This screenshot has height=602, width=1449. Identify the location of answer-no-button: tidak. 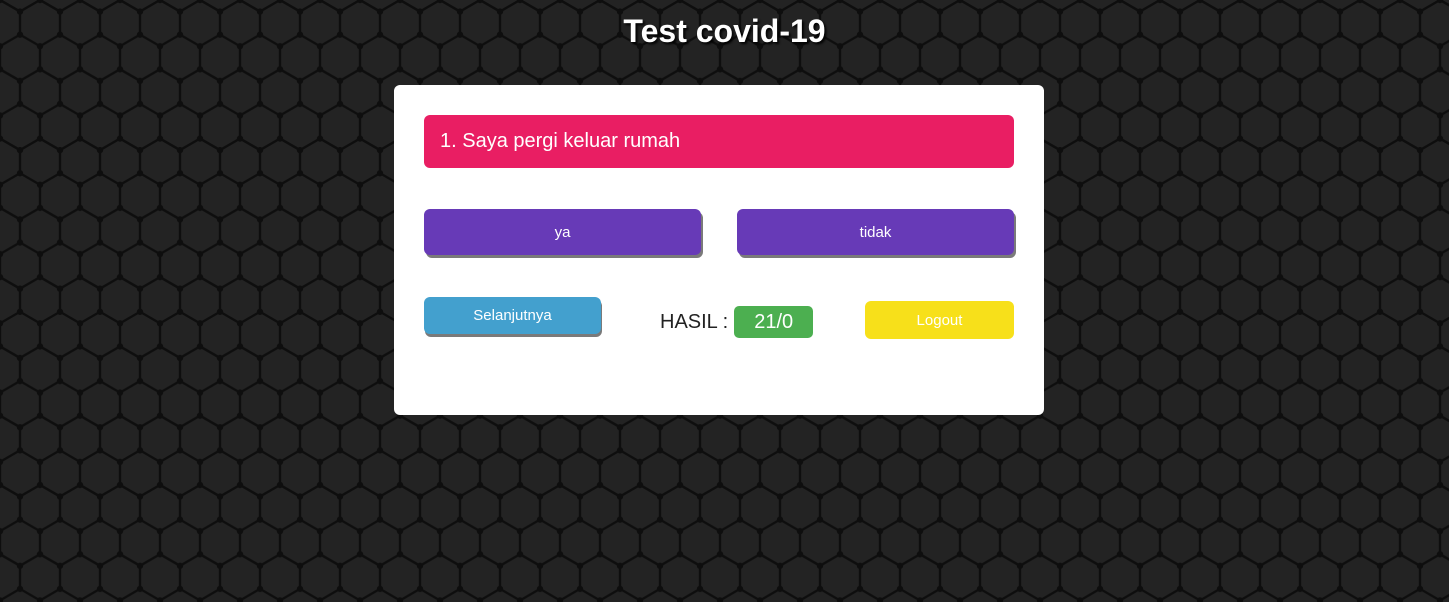
(875, 232).